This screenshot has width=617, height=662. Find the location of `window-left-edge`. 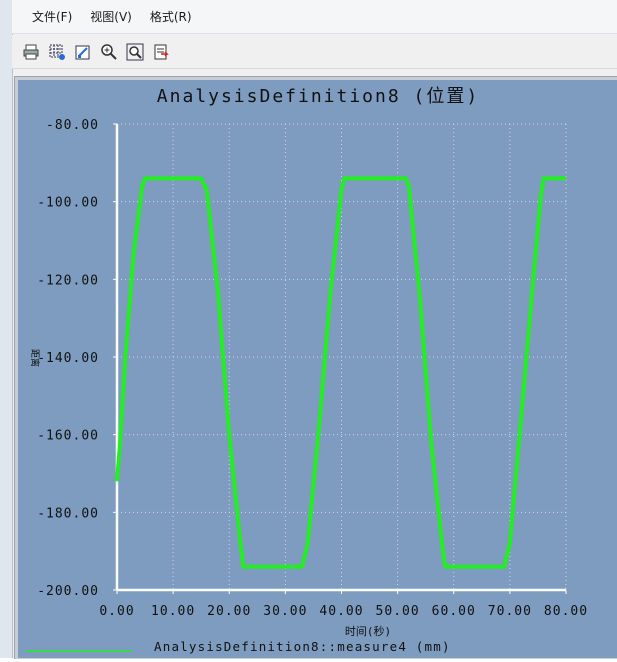

window-left-edge is located at coordinates (6, 329).